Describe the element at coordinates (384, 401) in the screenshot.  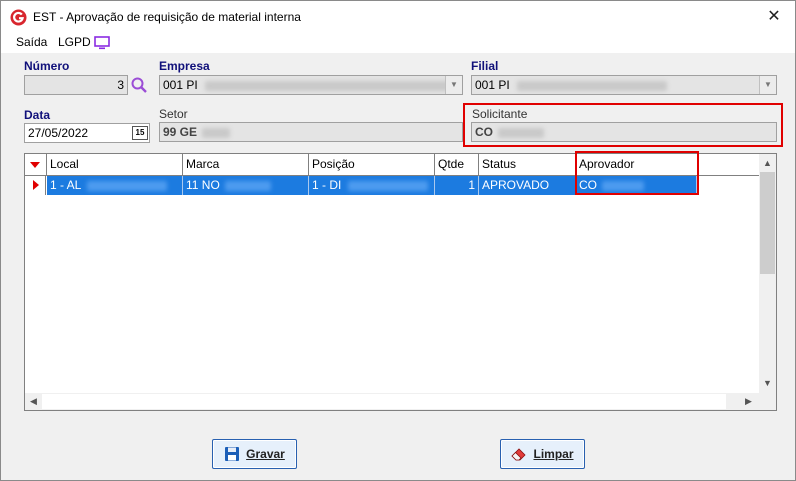
I see `horizontal-scroll-thumb` at that location.